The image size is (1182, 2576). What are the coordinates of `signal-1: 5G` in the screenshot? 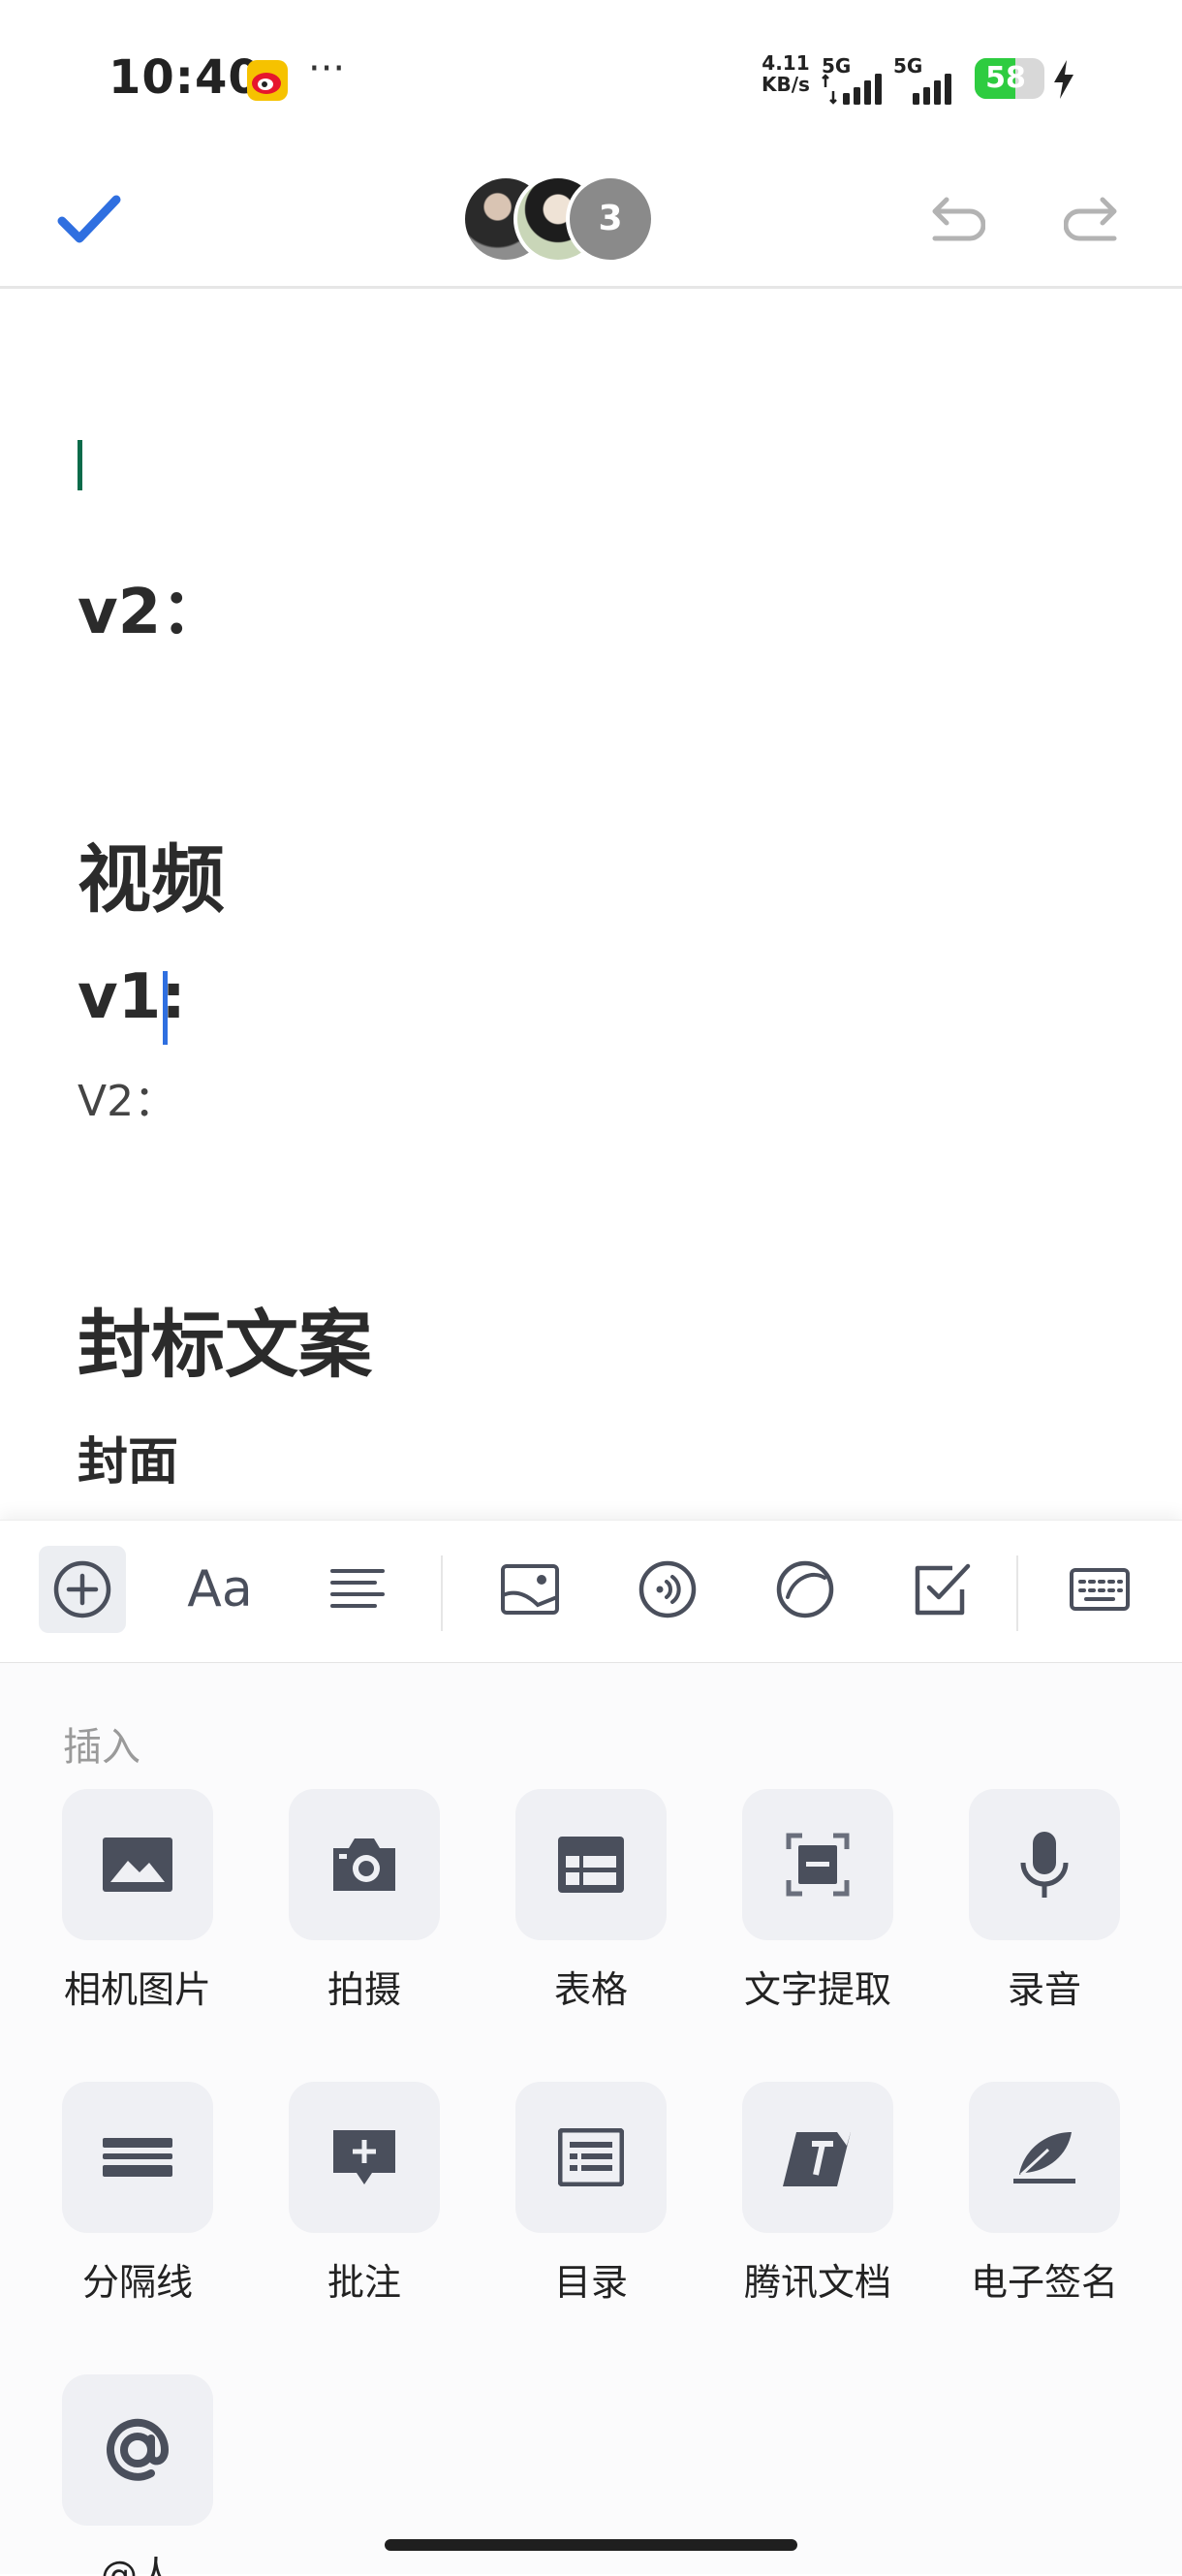 It's located at (856, 79).